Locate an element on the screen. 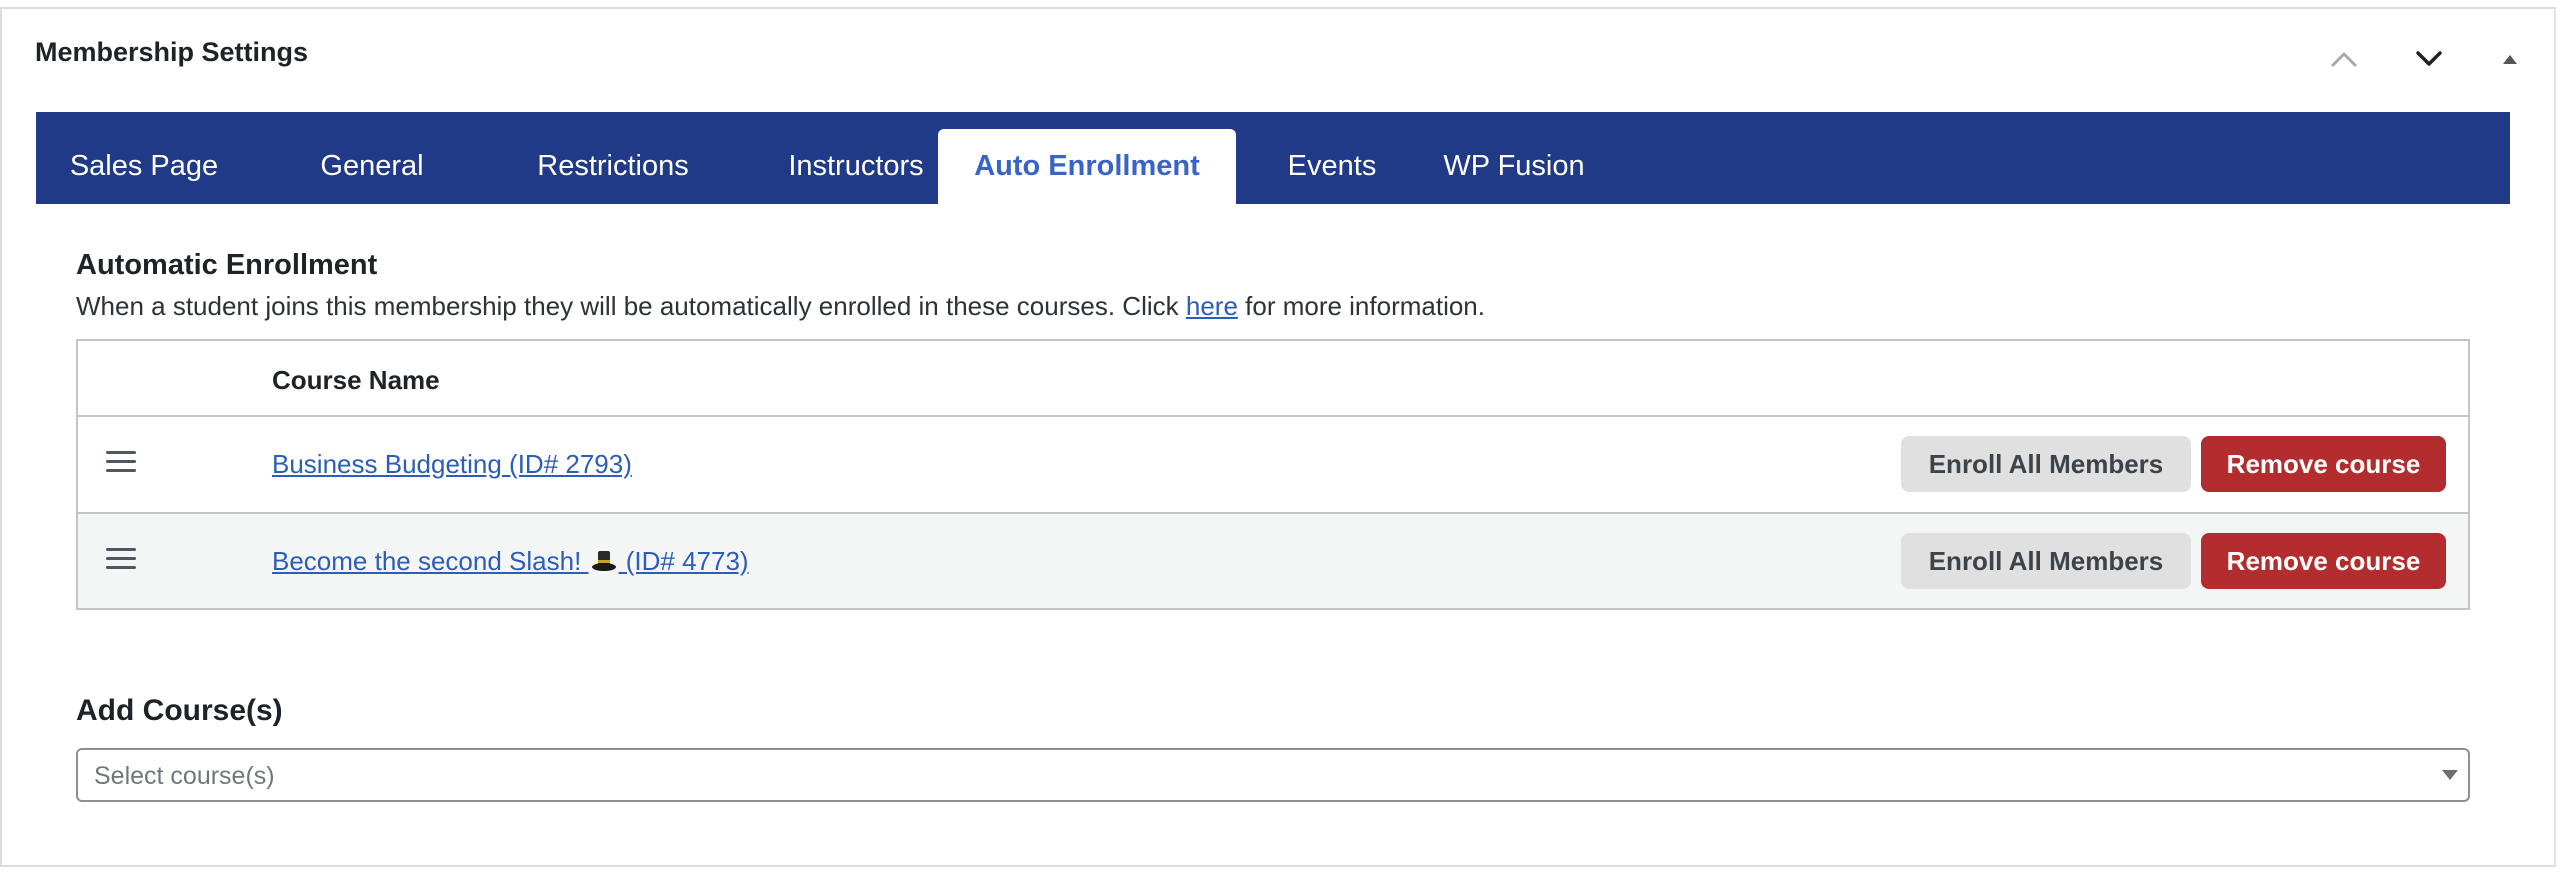 The height and width of the screenshot is (877, 2560). course-link-text-end: (ID# 4773) is located at coordinates (683, 561).